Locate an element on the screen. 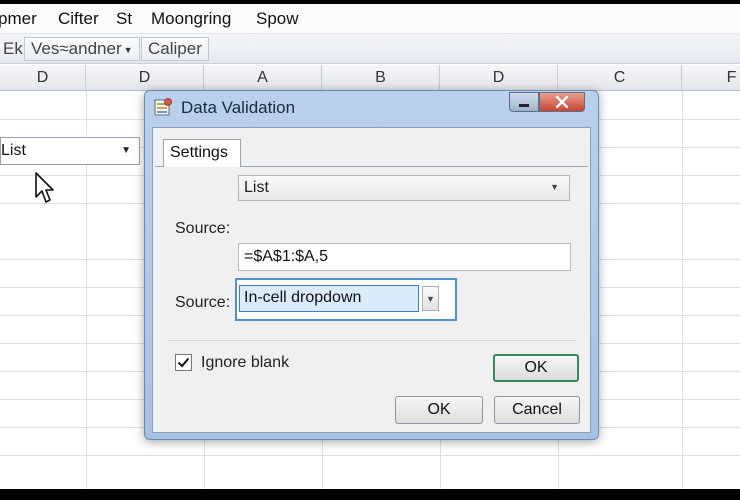  column-header: A is located at coordinates (263, 78).